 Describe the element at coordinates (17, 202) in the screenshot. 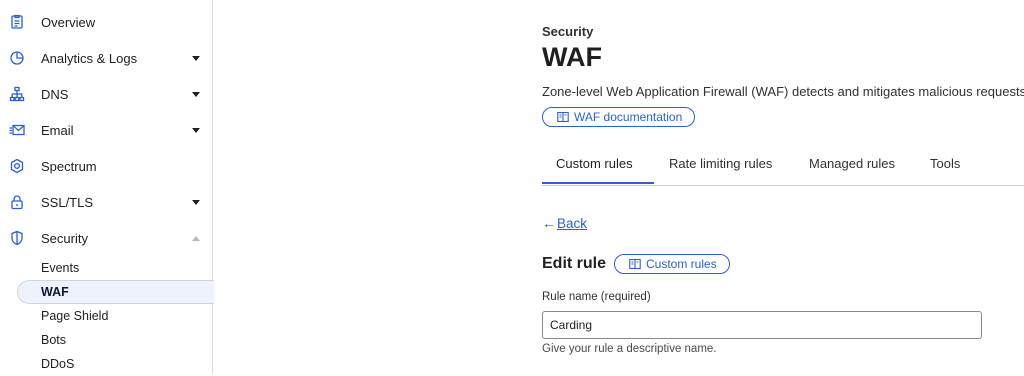

I see `lock-icon` at that location.